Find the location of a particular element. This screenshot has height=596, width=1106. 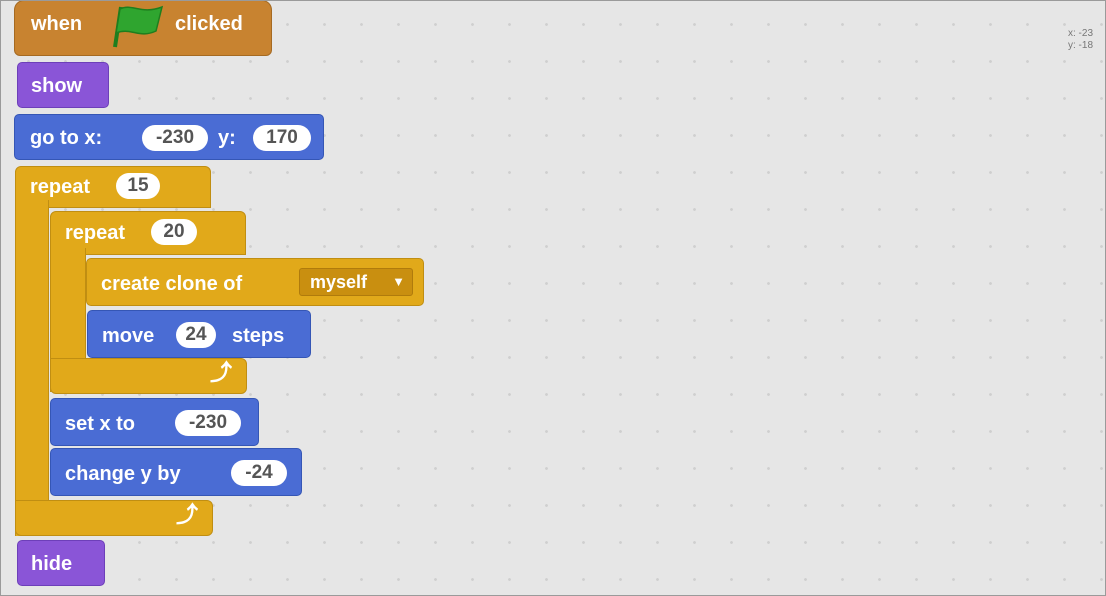

coord-x: x: -23 is located at coordinates (1081, 33).